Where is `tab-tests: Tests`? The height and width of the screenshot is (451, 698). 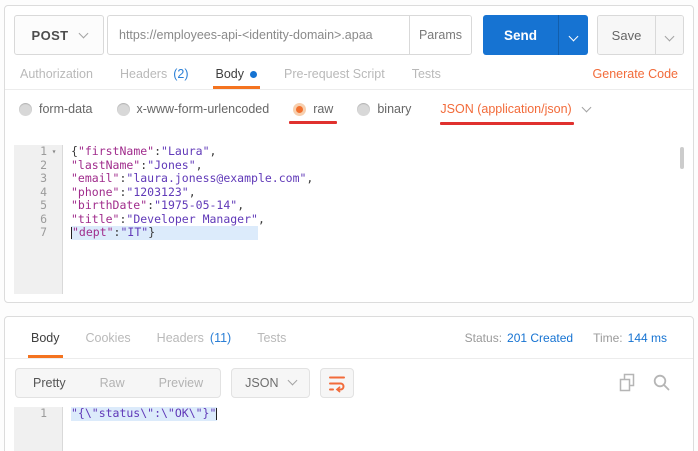
tab-tests: Tests is located at coordinates (426, 74).